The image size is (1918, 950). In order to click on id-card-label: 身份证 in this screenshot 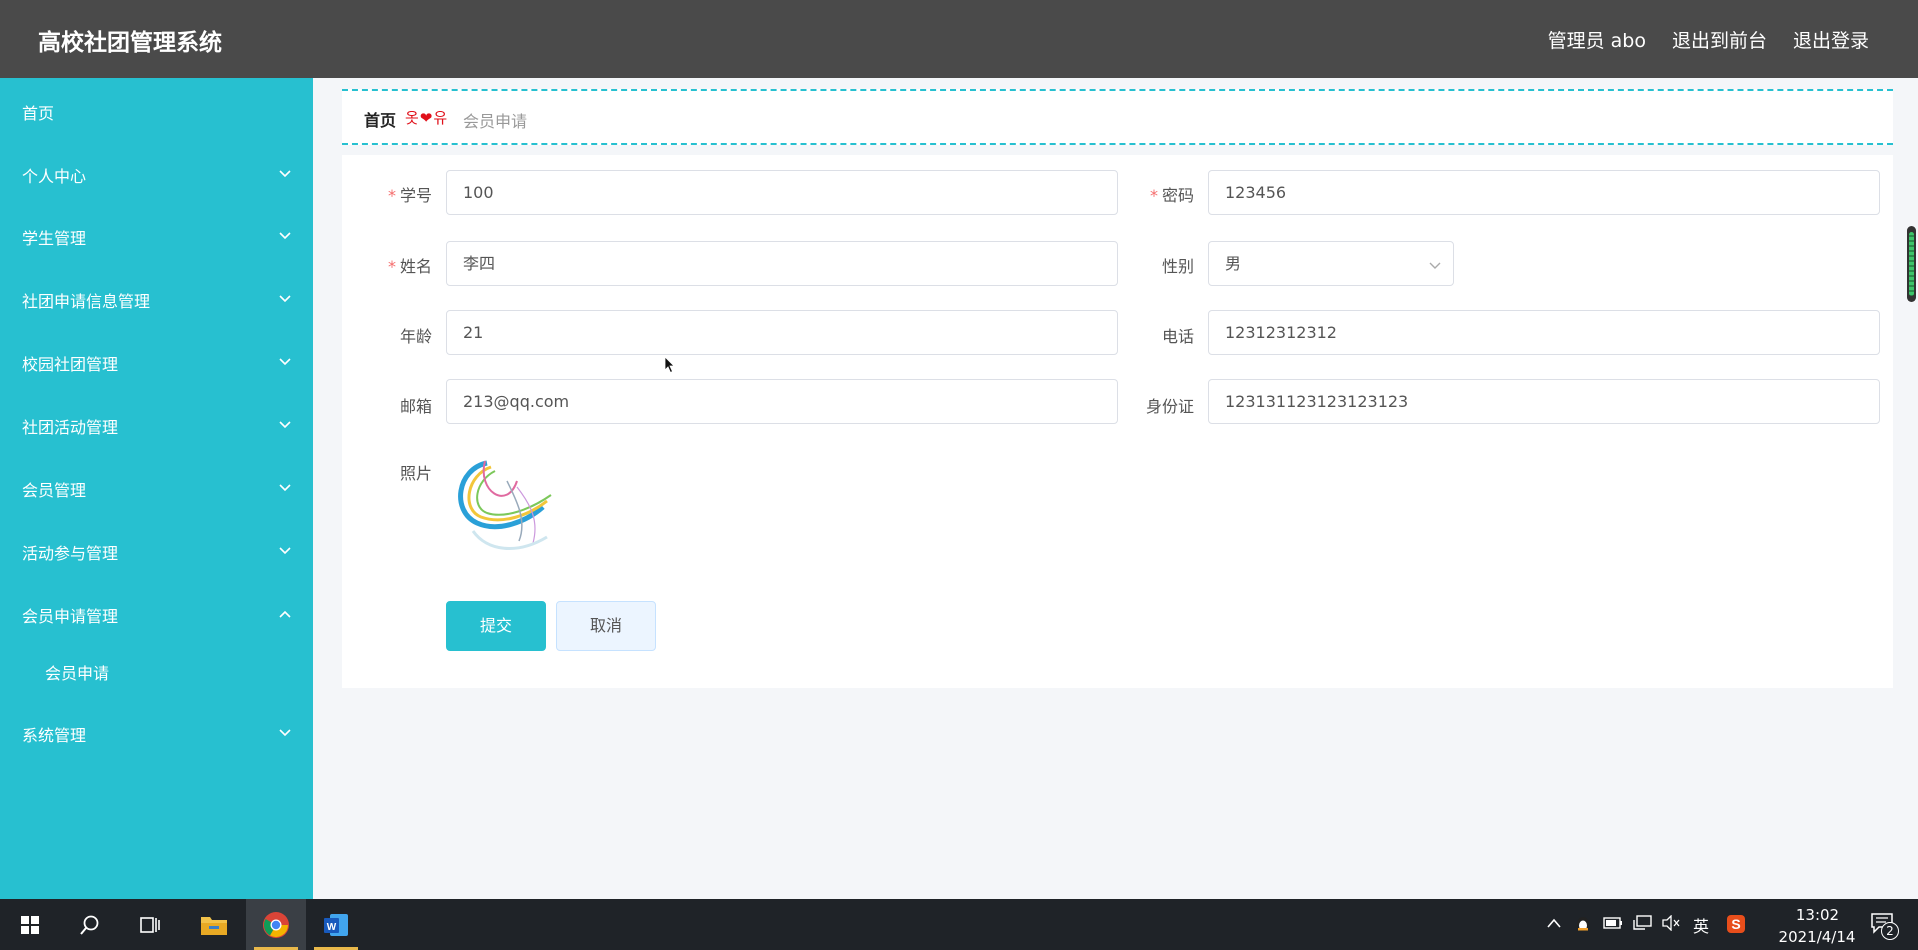, I will do `click(1169, 406)`.